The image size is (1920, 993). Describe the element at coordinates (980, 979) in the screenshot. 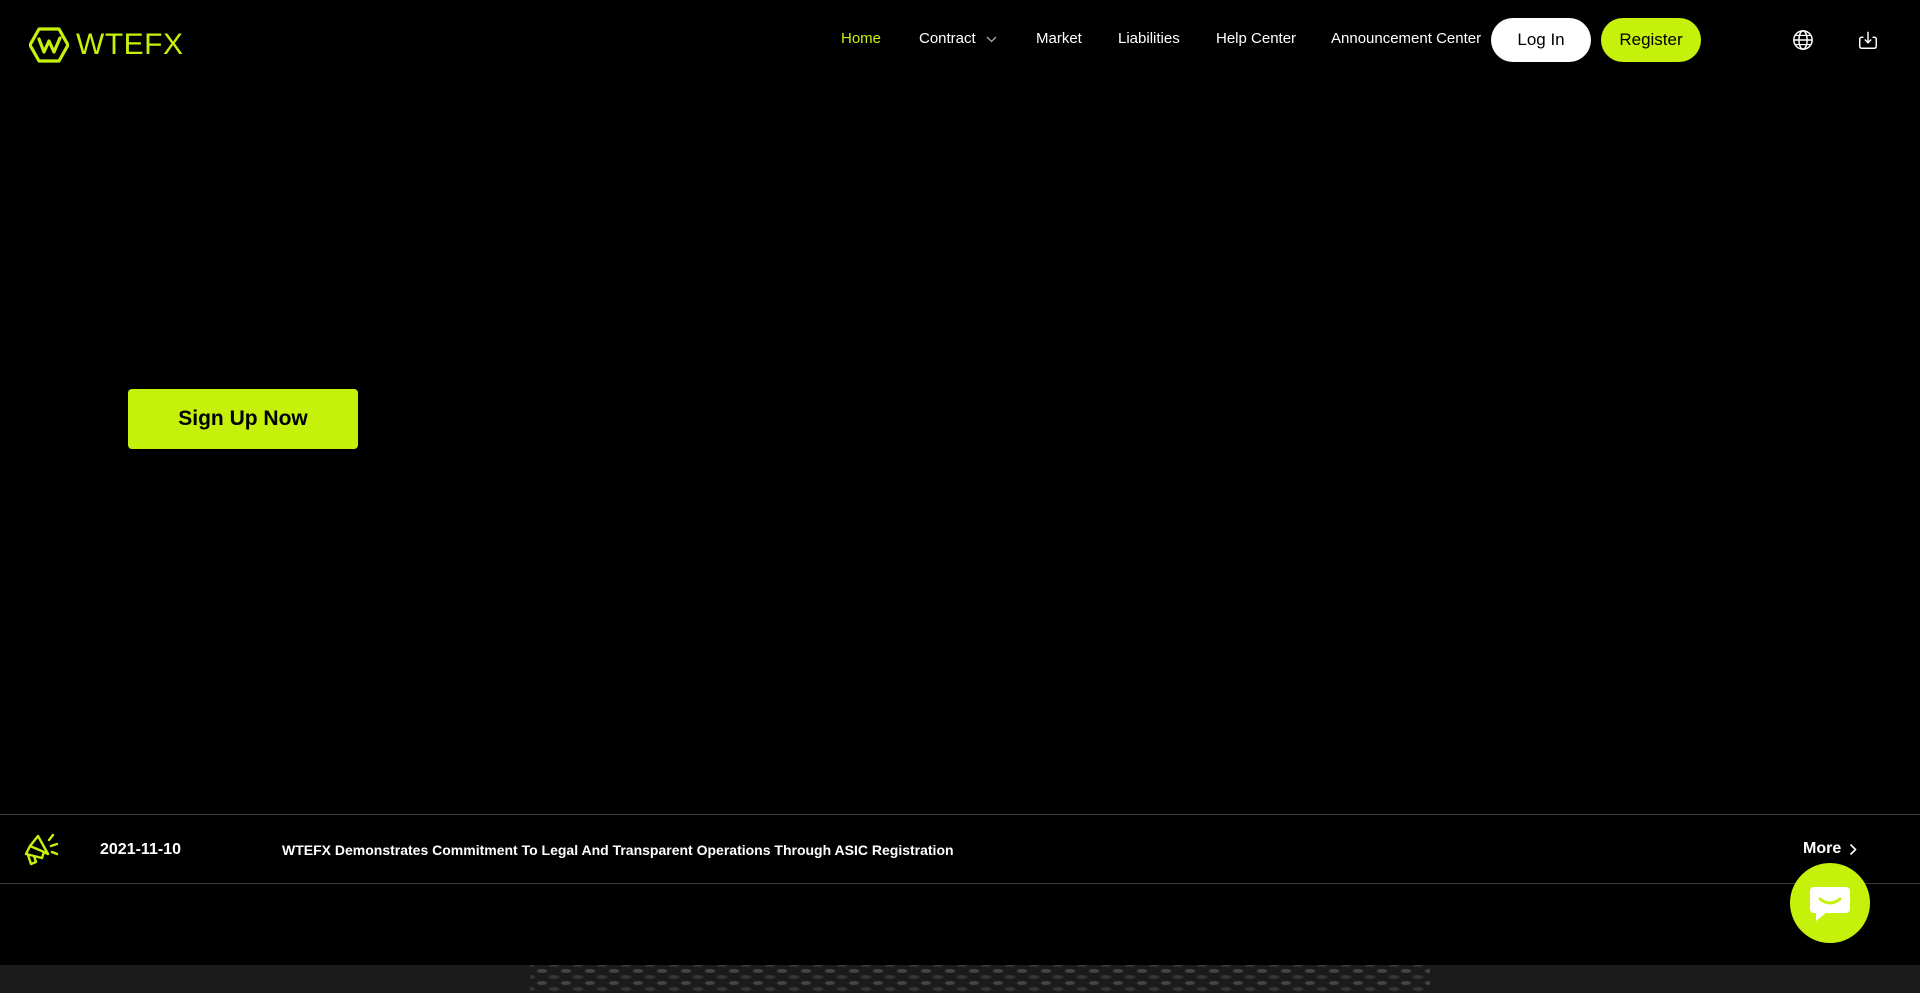

I see `bottom-banner-texture` at that location.